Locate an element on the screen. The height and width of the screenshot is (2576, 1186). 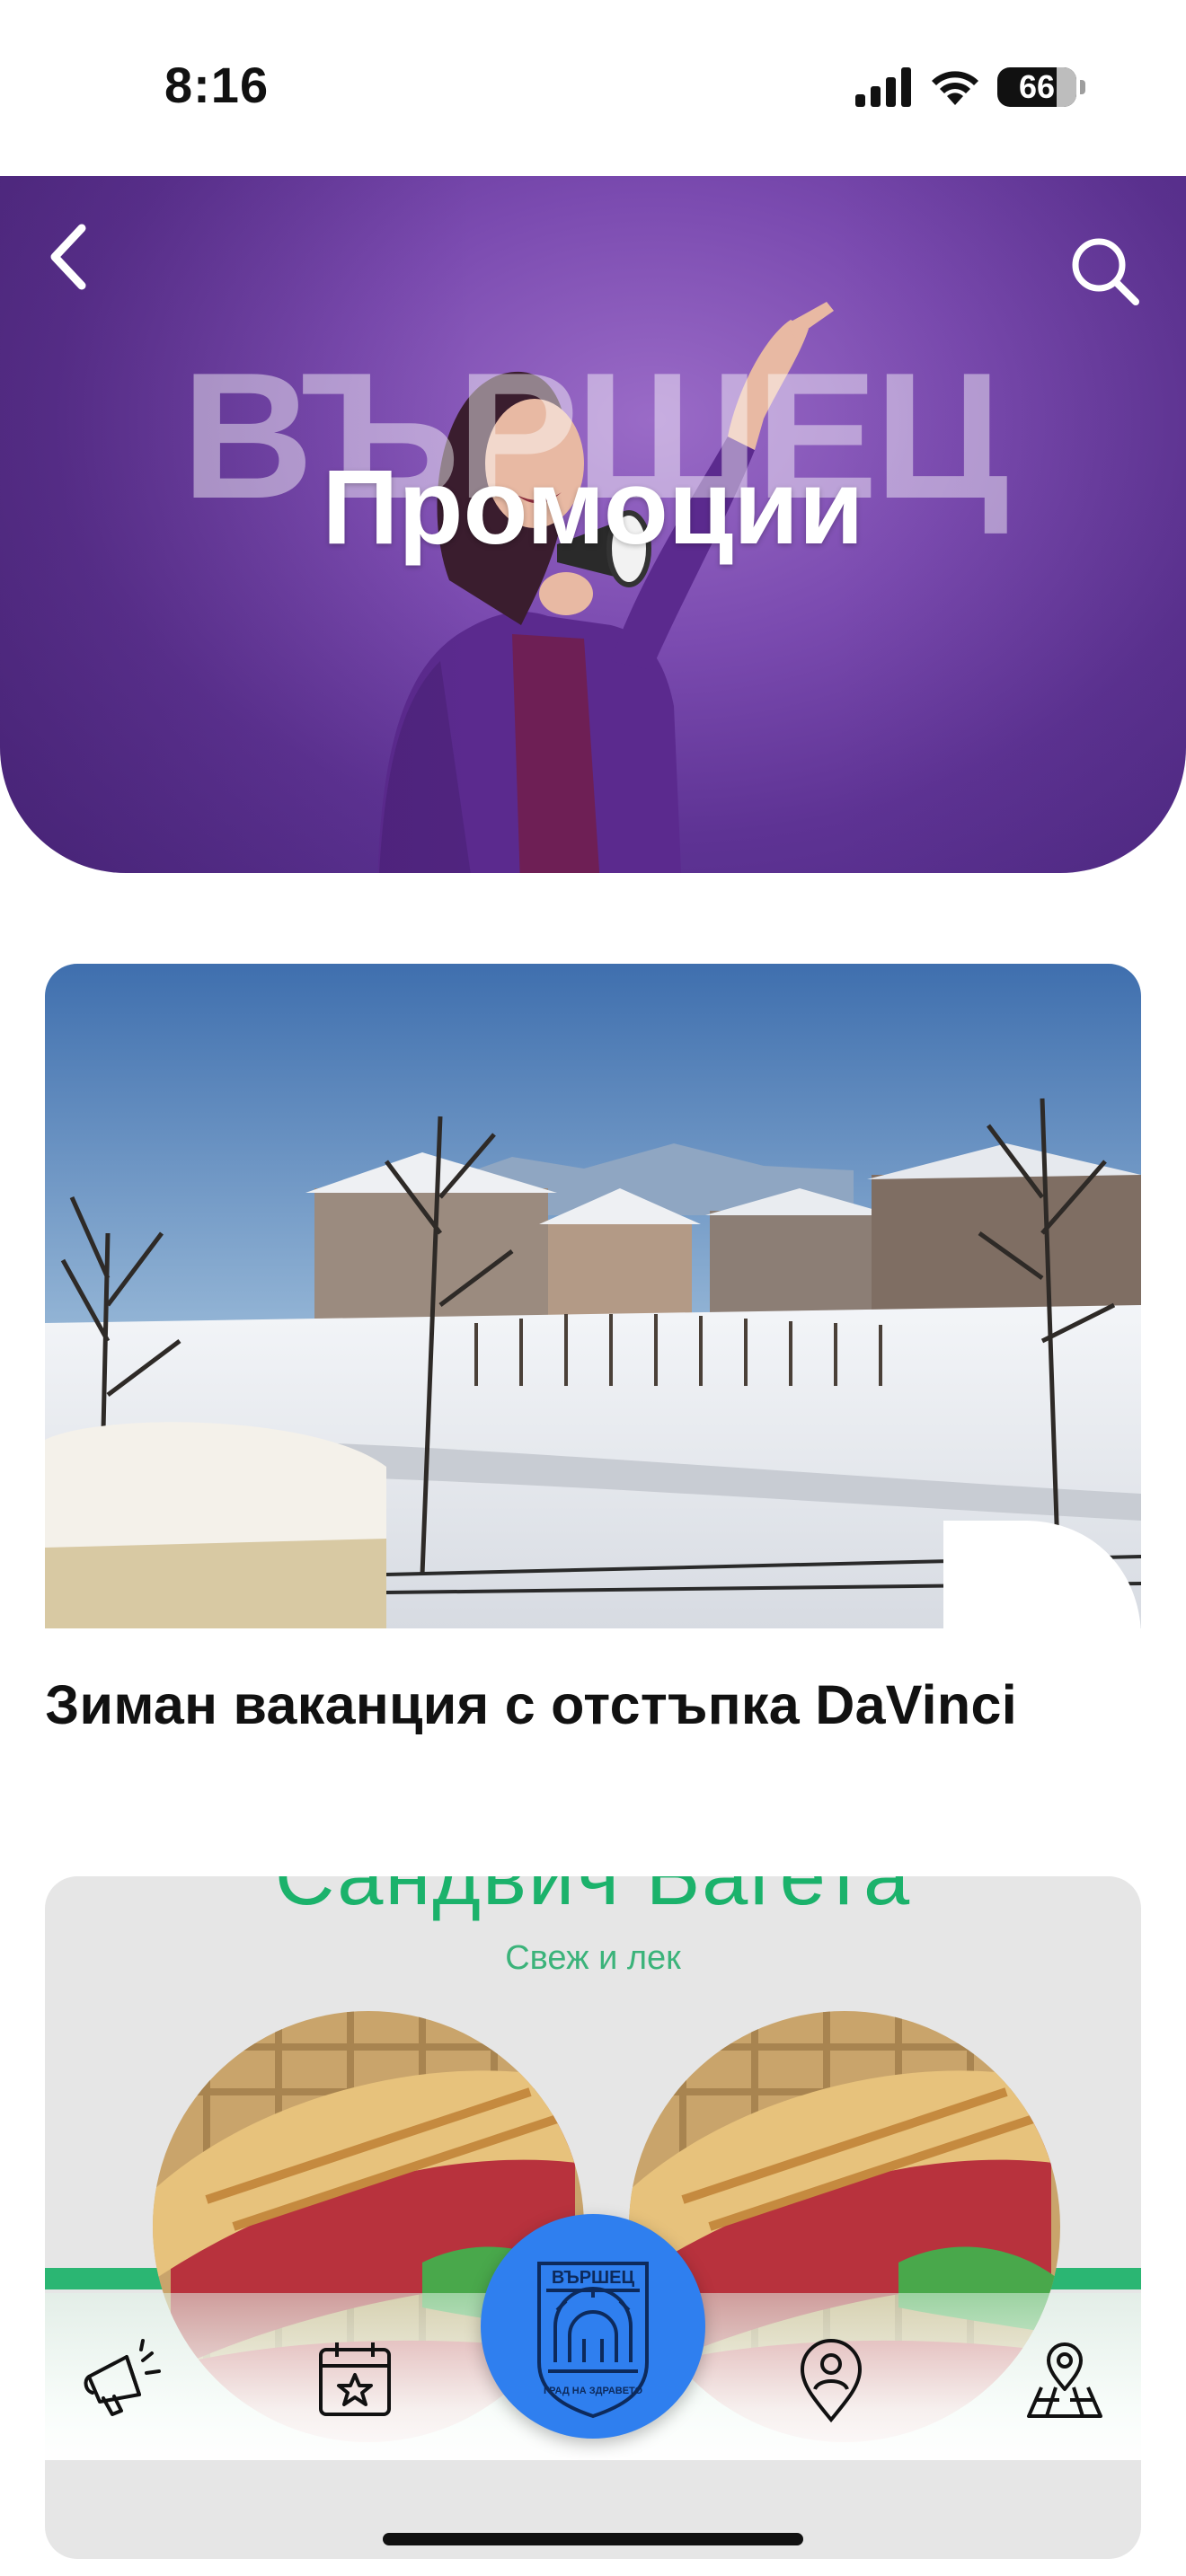
nav-promotions is located at coordinates (122, 2378).